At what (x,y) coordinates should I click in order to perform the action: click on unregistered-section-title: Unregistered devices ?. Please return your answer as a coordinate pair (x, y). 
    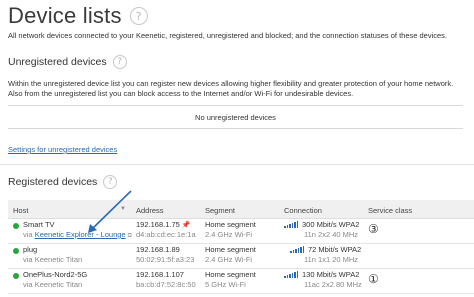
    Looking at the image, I should click on (67, 62).